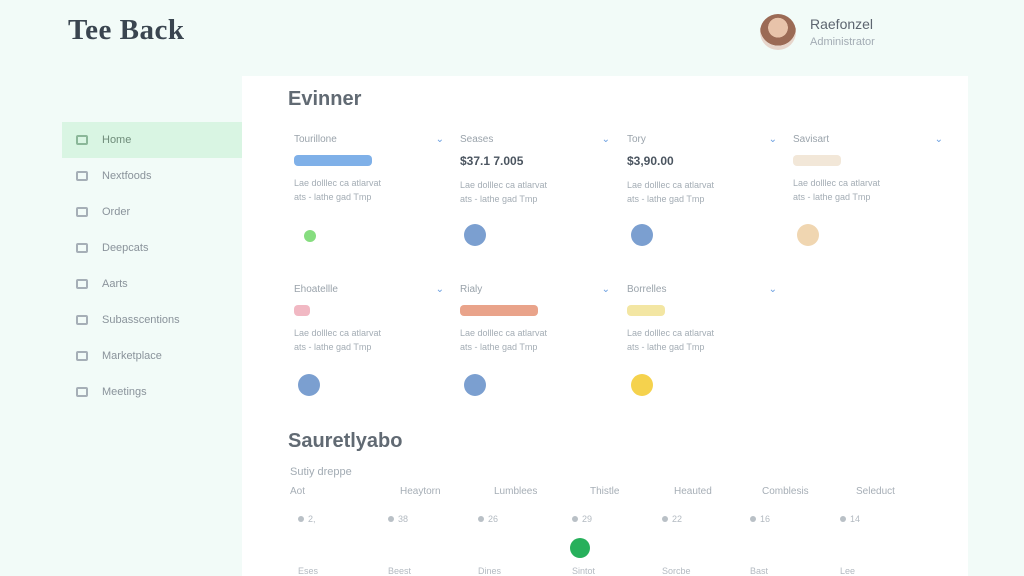 The height and width of the screenshot is (576, 1024). What do you see at coordinates (82, 356) in the screenshot?
I see `cart-icon` at bounding box center [82, 356].